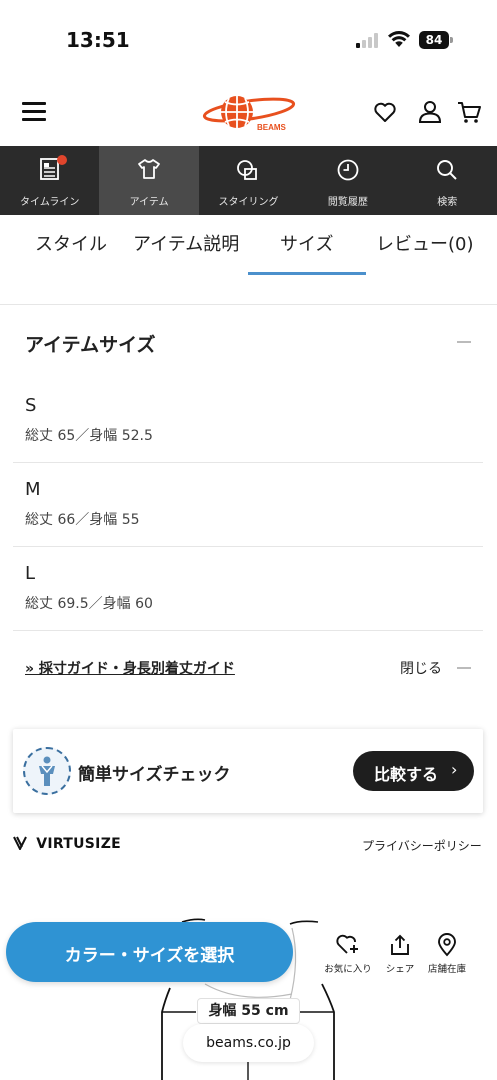  What do you see at coordinates (20, 844) in the screenshot?
I see `virtusize-v-icon` at bounding box center [20, 844].